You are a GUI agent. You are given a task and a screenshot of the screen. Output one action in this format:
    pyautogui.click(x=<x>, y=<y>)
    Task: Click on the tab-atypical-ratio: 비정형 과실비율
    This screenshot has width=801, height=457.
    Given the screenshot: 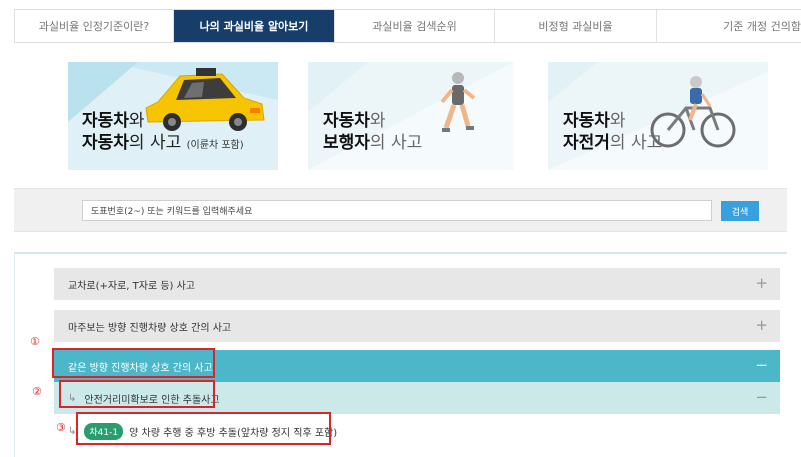 What is the action you would take?
    pyautogui.click(x=576, y=26)
    